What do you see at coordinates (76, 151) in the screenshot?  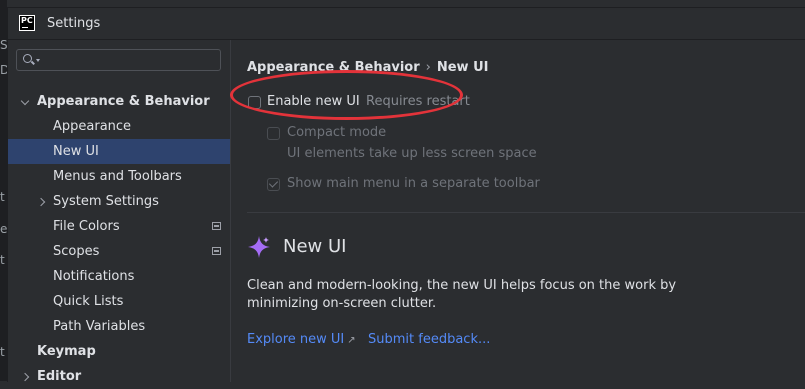 I see `sidebar-item-label: New UI` at bounding box center [76, 151].